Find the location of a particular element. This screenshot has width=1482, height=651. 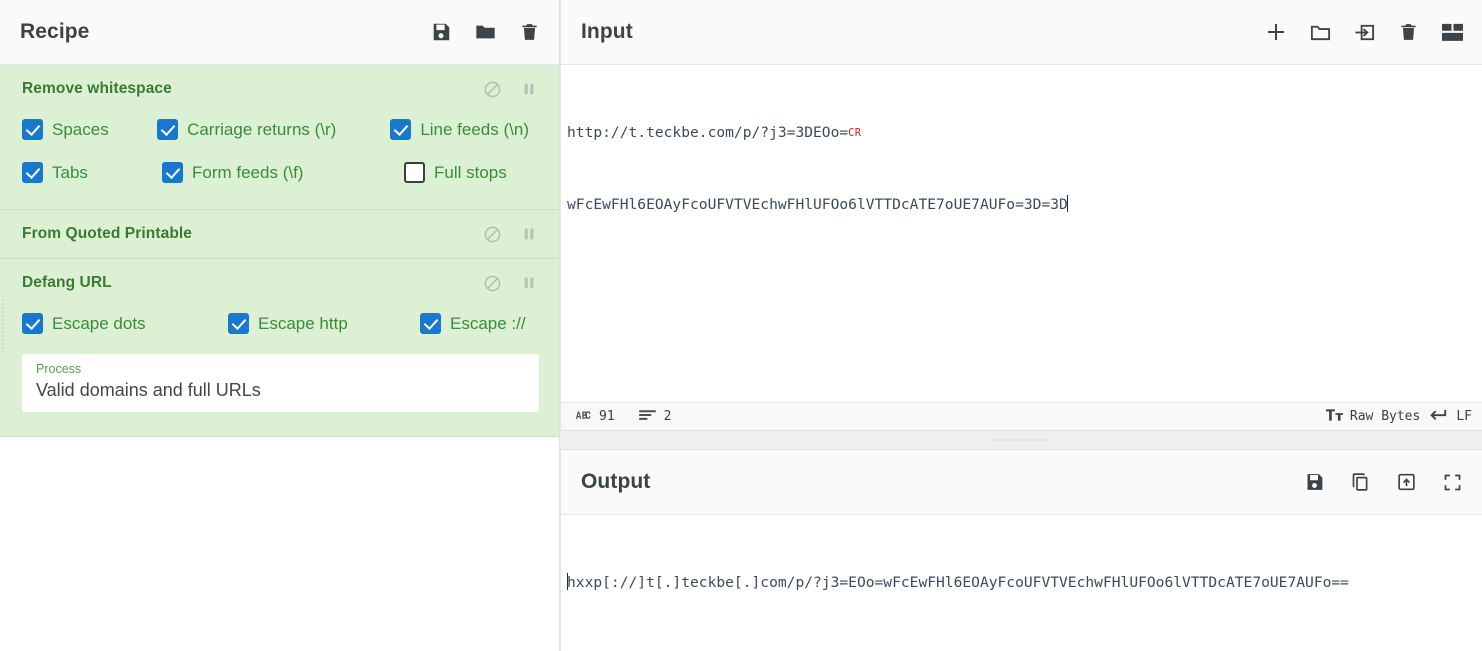

checkbox-row: Tabs Form feeds (\f) Full stops is located at coordinates (280, 177).